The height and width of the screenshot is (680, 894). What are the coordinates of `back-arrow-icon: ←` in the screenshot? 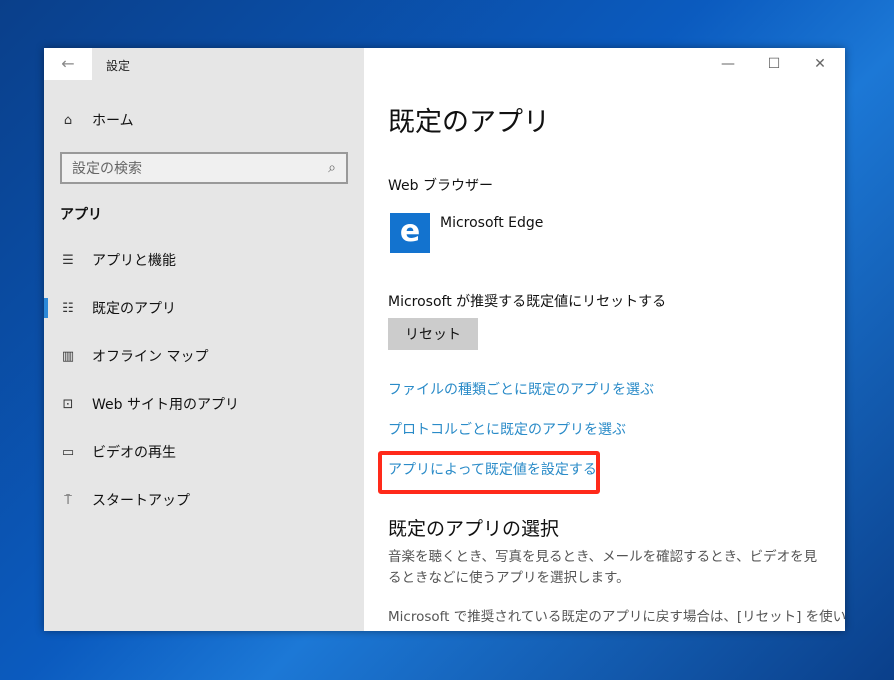 It's located at (68, 63).